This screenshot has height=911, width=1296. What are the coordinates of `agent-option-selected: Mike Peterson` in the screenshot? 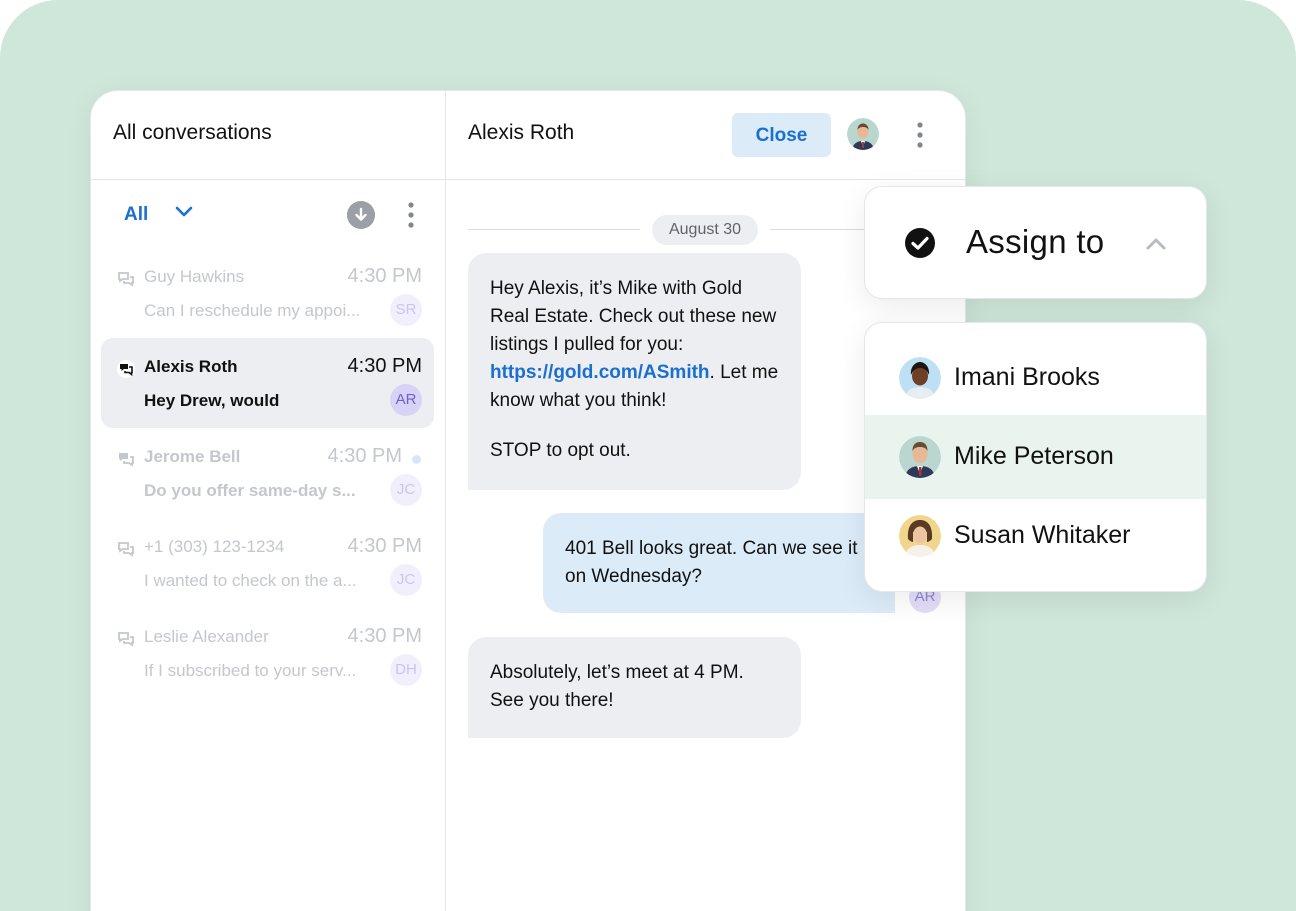 It's located at (1035, 457).